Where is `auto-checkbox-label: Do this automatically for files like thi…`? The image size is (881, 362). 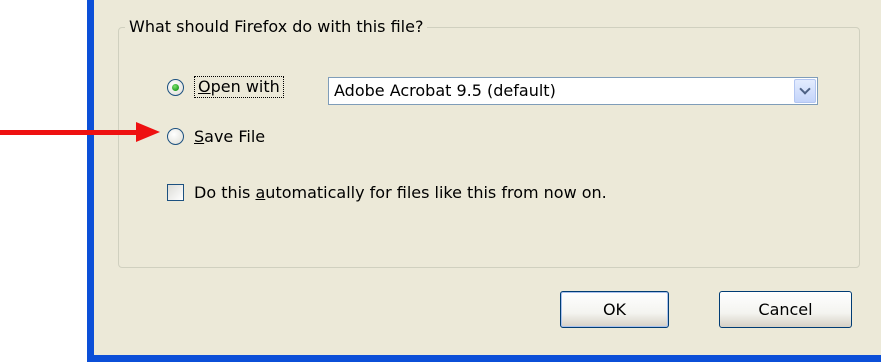
auto-checkbox-label: Do this automatically for files like thi… is located at coordinates (400, 192).